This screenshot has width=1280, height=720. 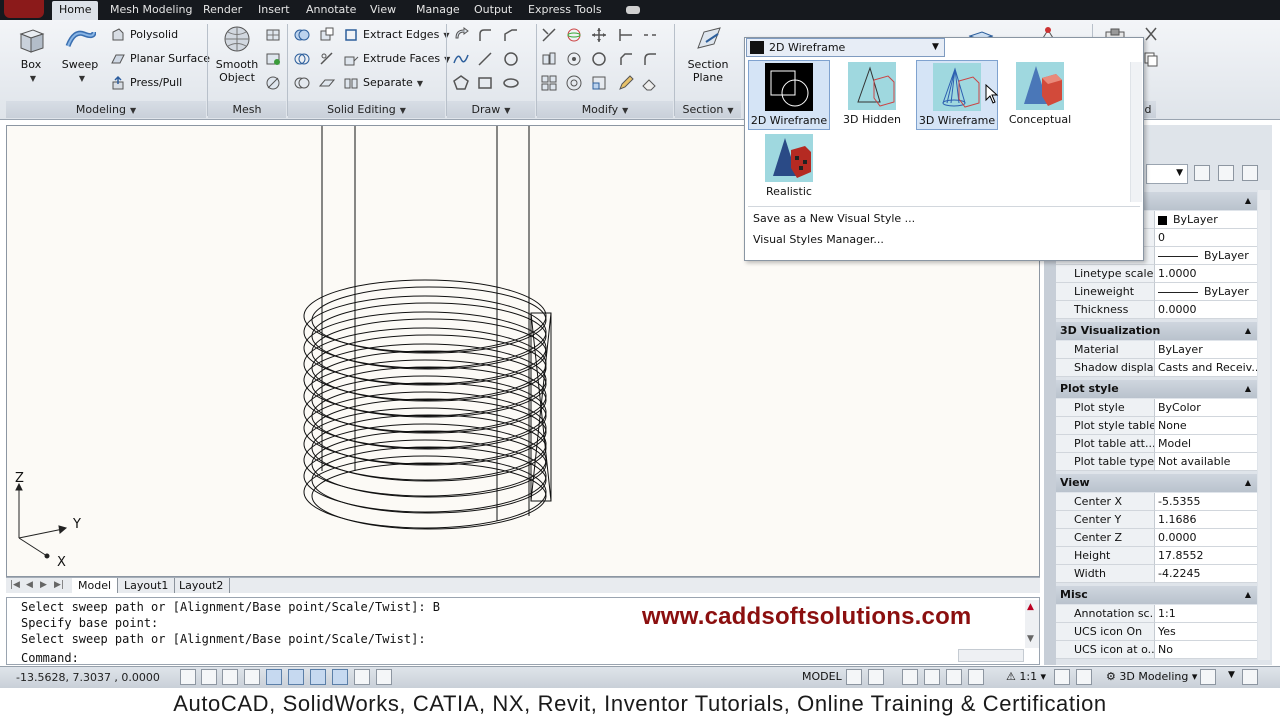 What do you see at coordinates (1205, 632) in the screenshot?
I see `property-value: Yes` at bounding box center [1205, 632].